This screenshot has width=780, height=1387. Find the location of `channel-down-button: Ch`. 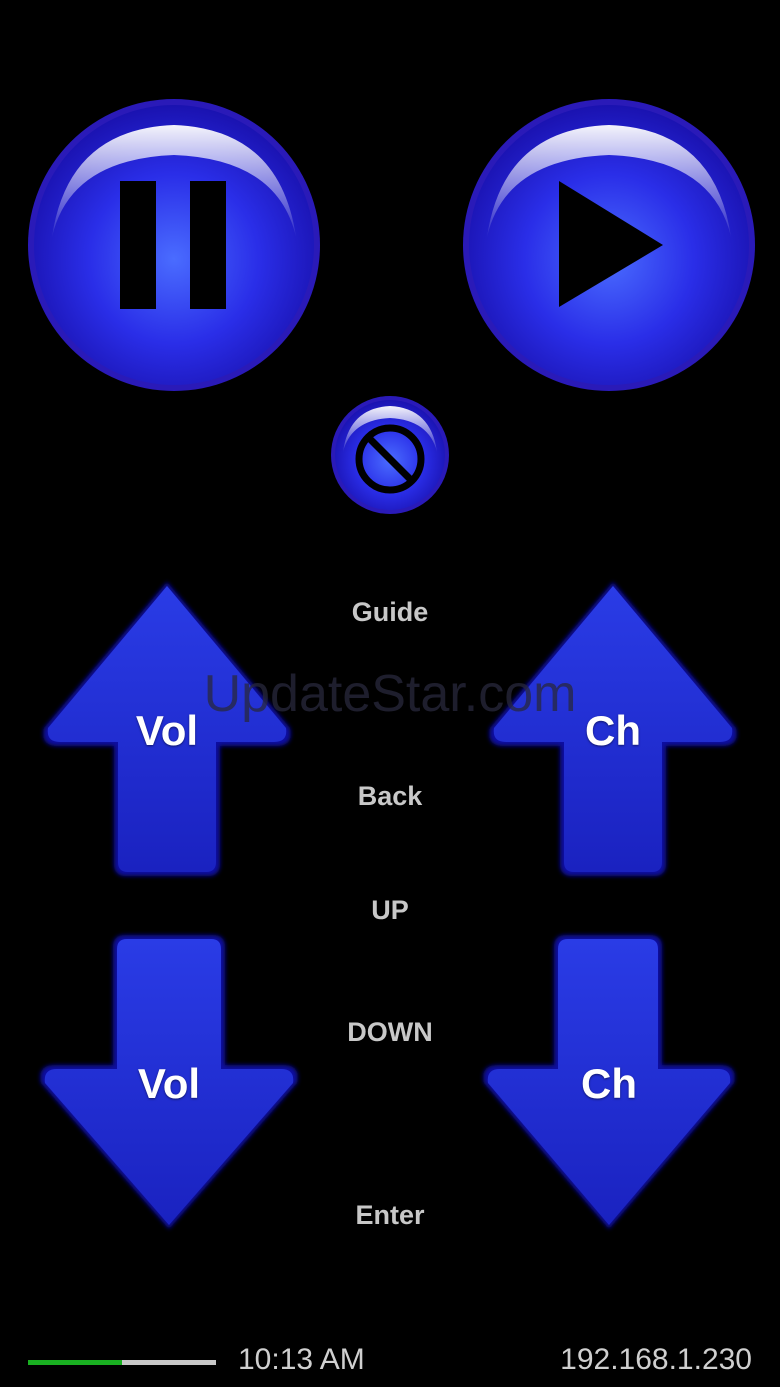

channel-down-button: Ch is located at coordinates (609, 1082).